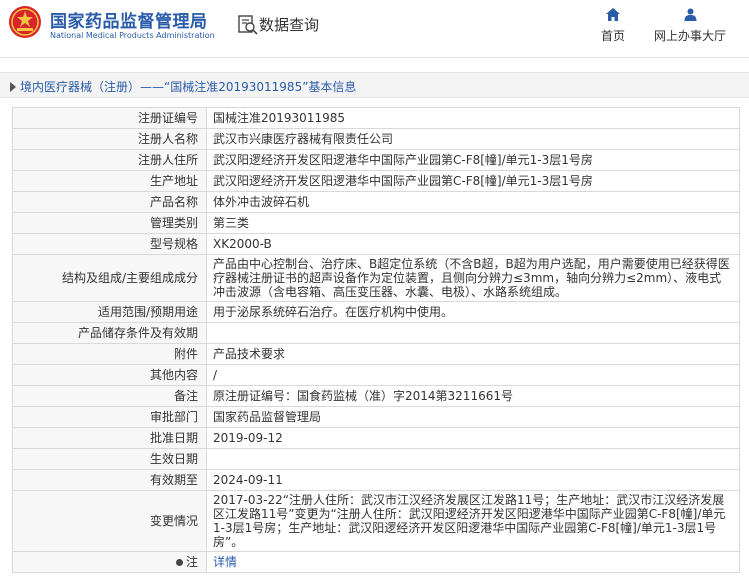 The width and height of the screenshot is (749, 584). I want to click on field-label: 批准日期, so click(109, 438).